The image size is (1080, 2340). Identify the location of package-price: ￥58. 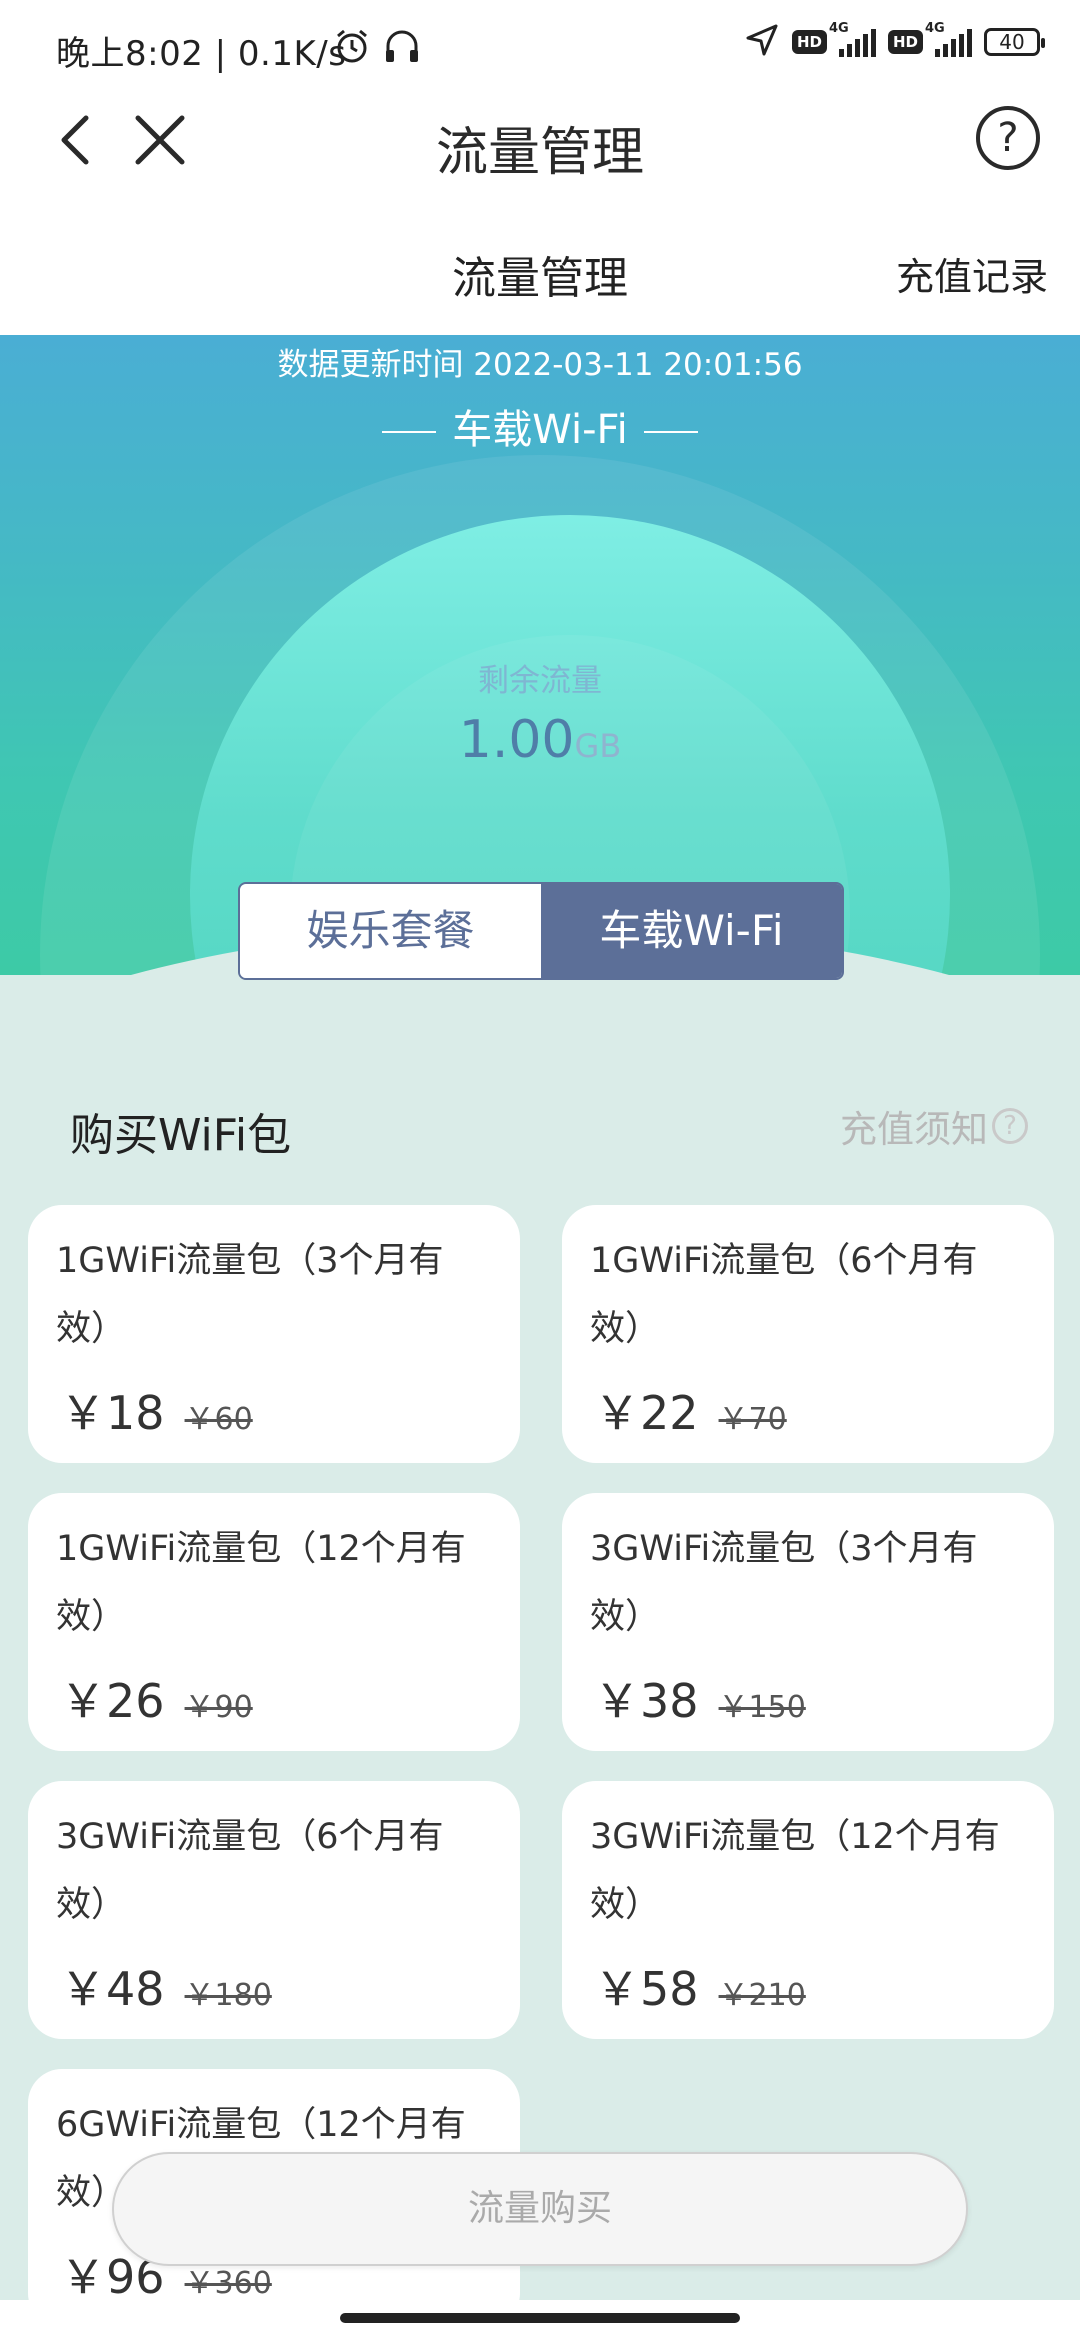
(646, 1989).